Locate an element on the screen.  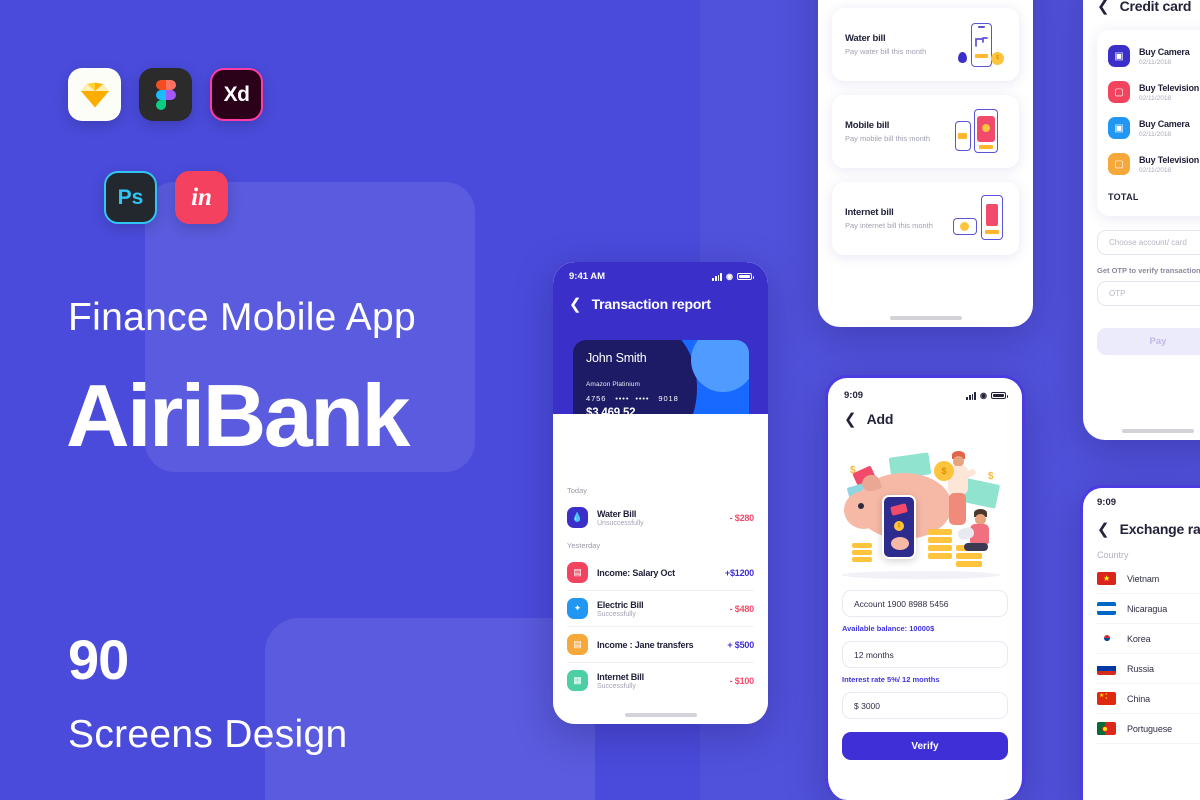
water-drop-icon: 💧 is located at coordinates (577, 517).